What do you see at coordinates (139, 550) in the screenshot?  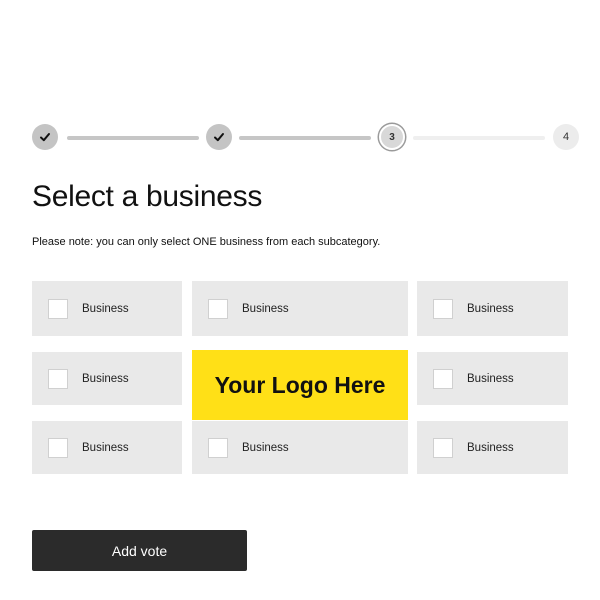 I see `add-vote-button: Add vote` at bounding box center [139, 550].